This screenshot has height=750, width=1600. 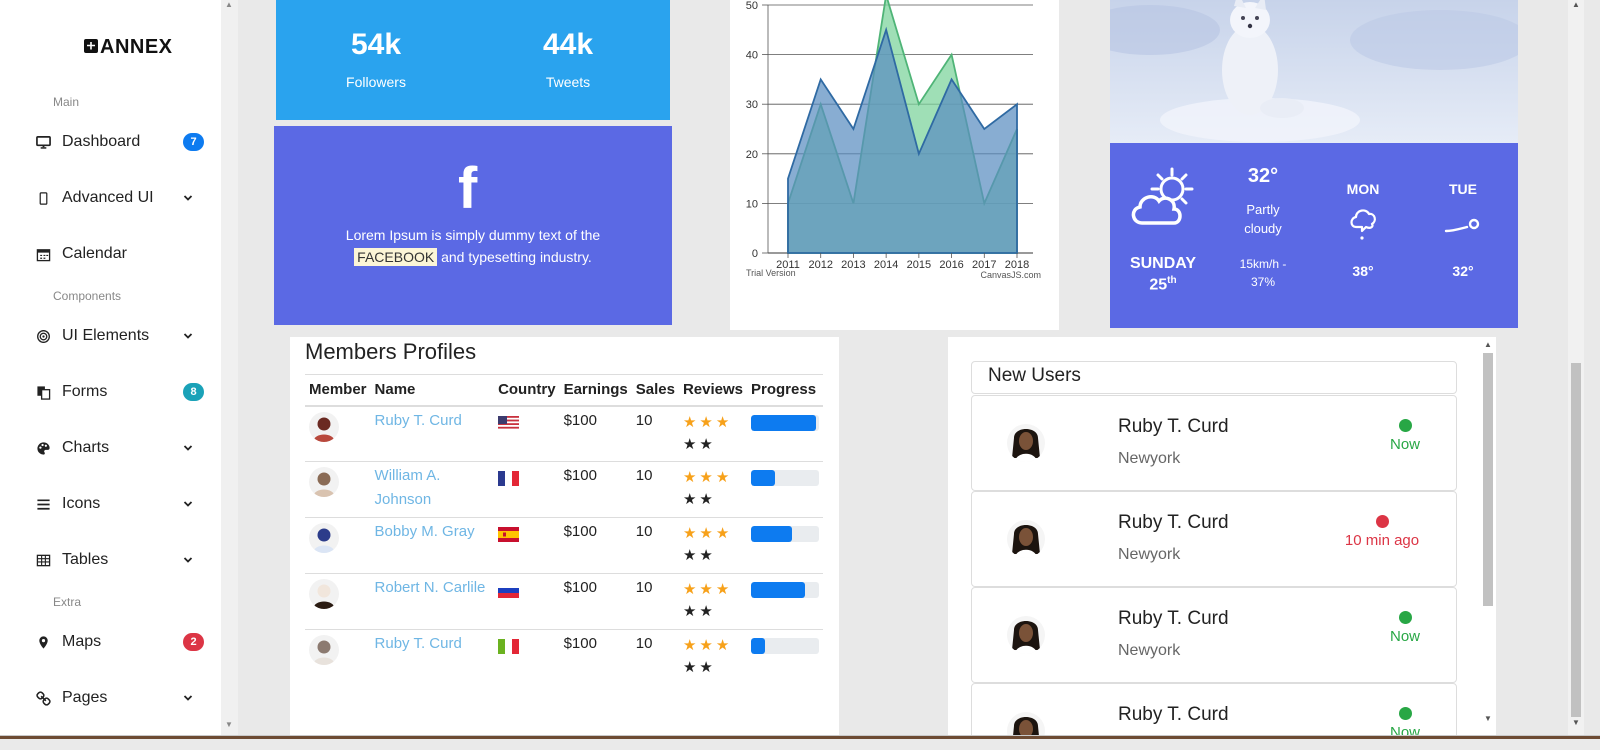 What do you see at coordinates (119, 254) in the screenshot?
I see `sidebar-item-calendar: Calendar` at bounding box center [119, 254].